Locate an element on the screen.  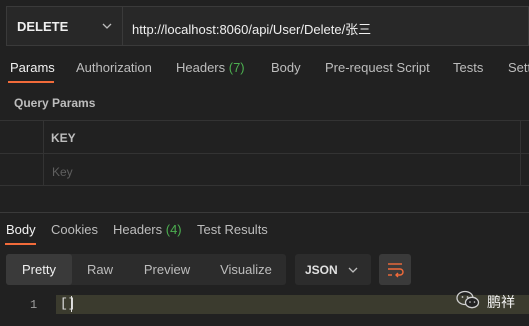
tab-settings: Sett is located at coordinates (518, 67).